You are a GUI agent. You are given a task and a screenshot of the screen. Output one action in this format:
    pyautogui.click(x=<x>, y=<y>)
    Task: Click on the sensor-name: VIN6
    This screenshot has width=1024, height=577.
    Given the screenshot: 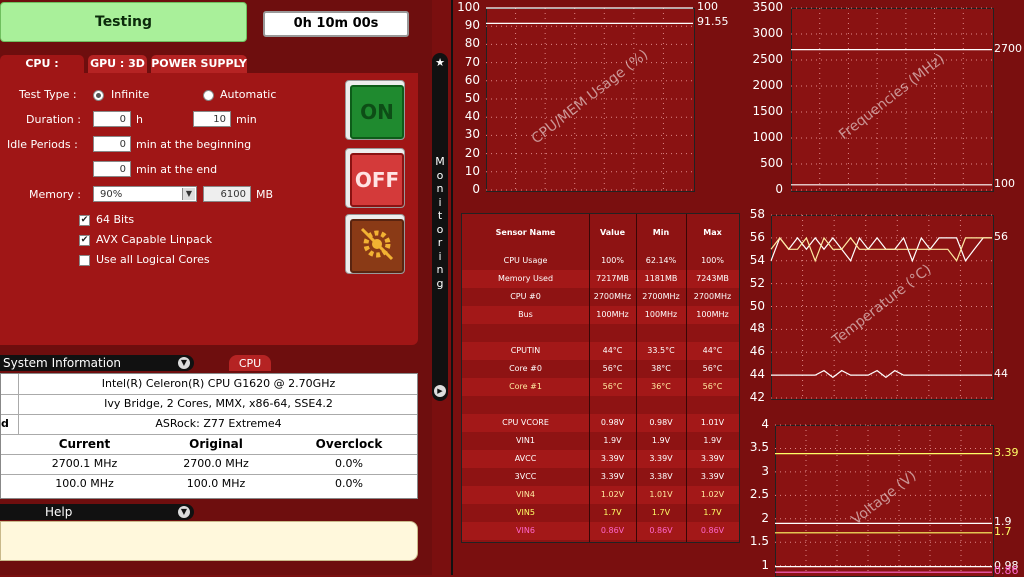 What is the action you would take?
    pyautogui.click(x=525, y=530)
    